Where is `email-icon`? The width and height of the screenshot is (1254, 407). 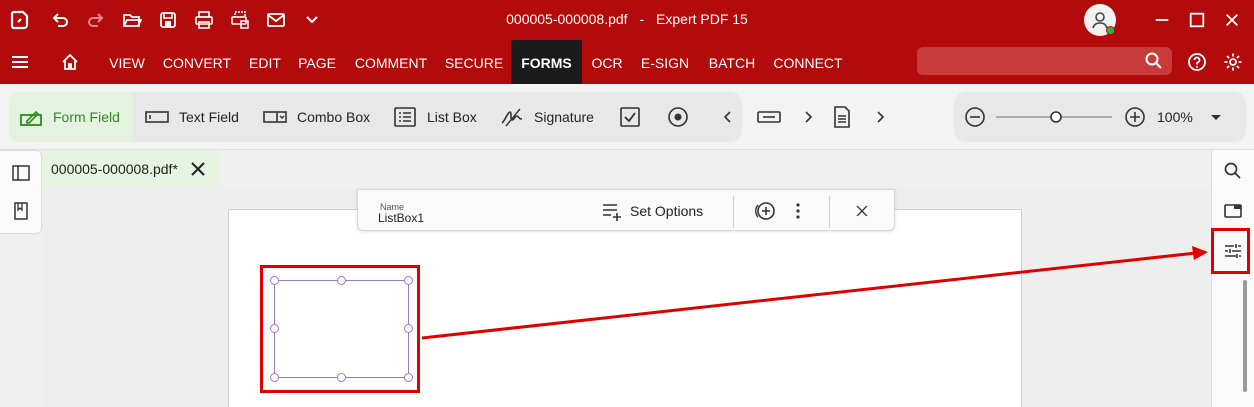 email-icon is located at coordinates (276, 20).